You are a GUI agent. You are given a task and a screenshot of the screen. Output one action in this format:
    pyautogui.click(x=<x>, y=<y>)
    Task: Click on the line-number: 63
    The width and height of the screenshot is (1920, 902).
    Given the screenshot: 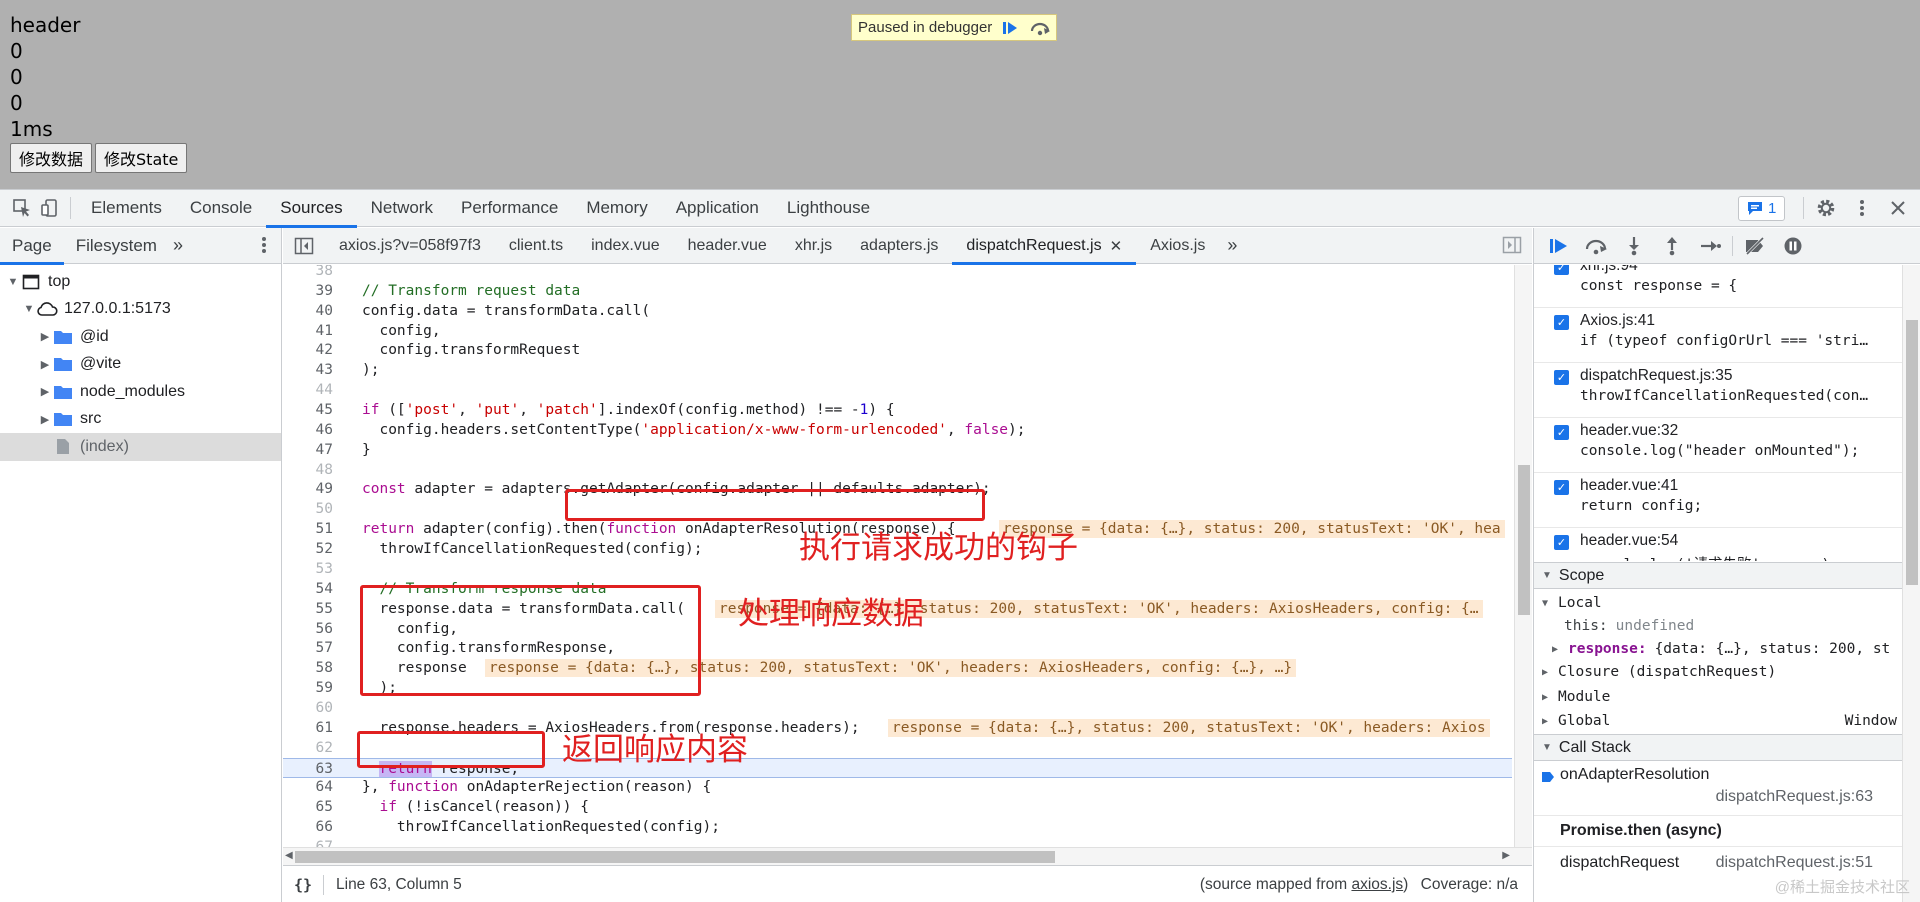 What is the action you would take?
    pyautogui.click(x=308, y=769)
    